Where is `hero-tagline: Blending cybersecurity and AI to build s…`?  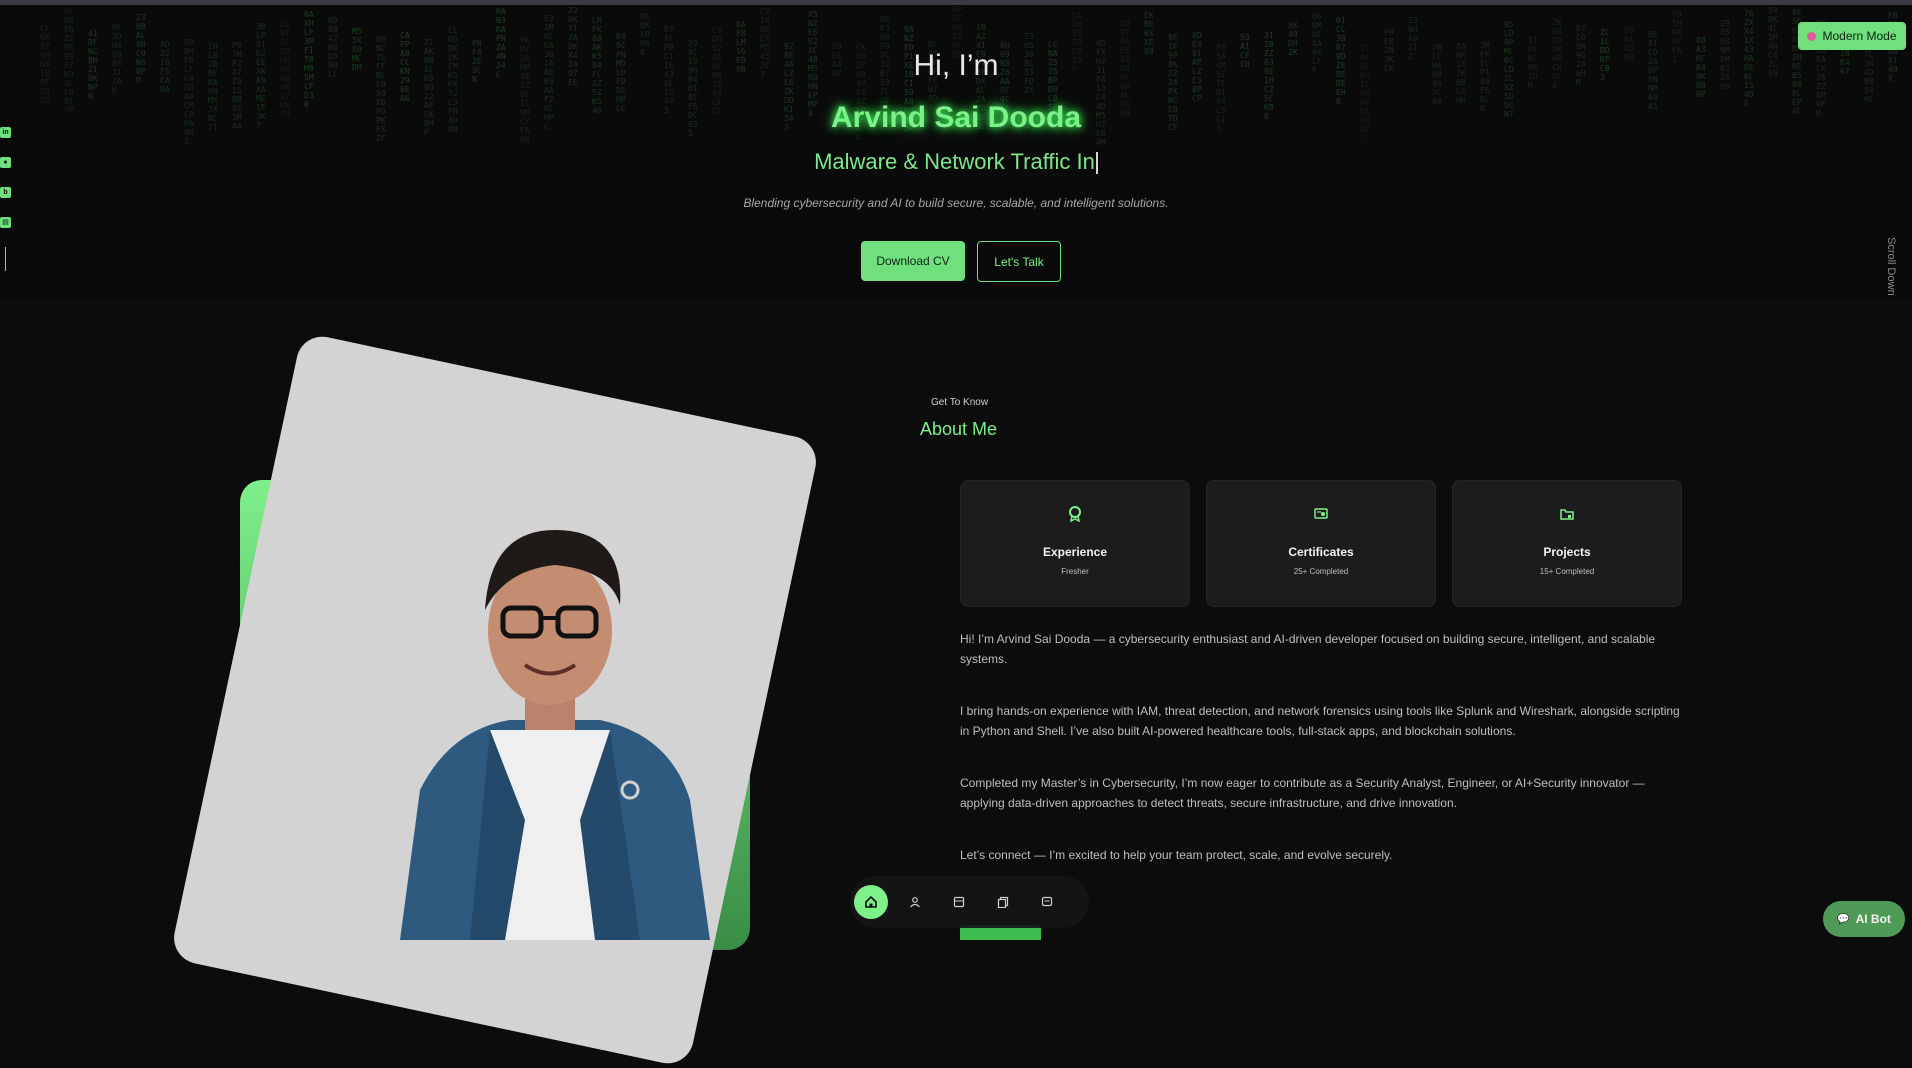
hero-tagline: Blending cybersecurity and AI to build s… is located at coordinates (956, 203).